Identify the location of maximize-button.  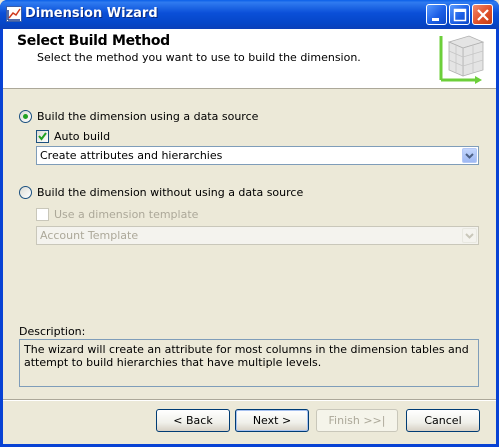
(459, 14).